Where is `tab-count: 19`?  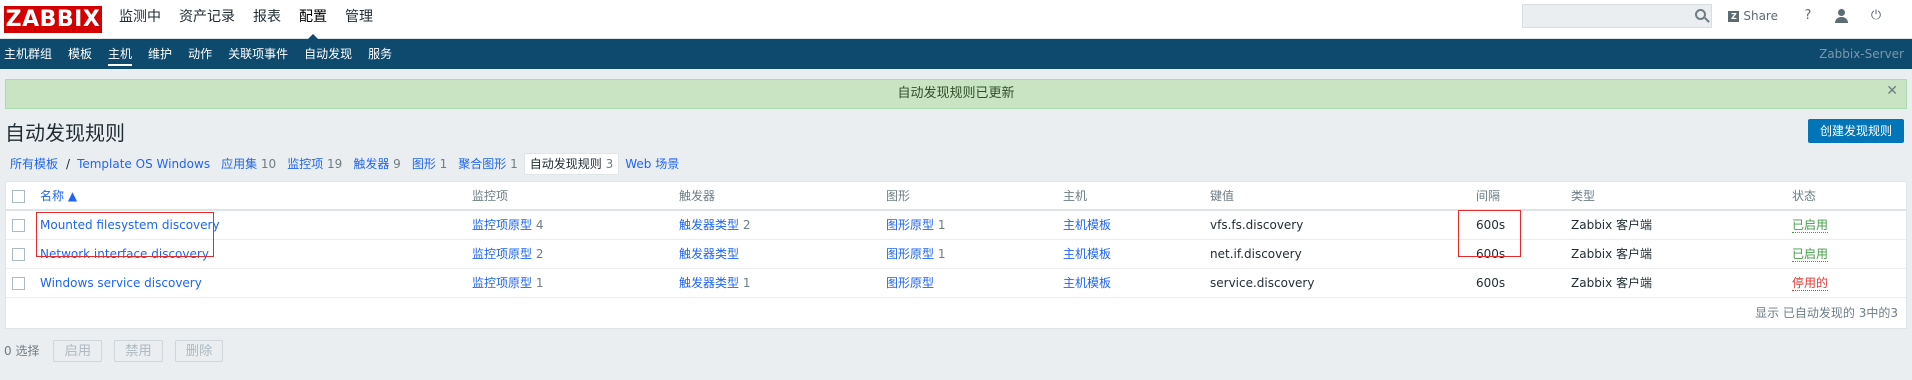
tab-count: 19 is located at coordinates (335, 164).